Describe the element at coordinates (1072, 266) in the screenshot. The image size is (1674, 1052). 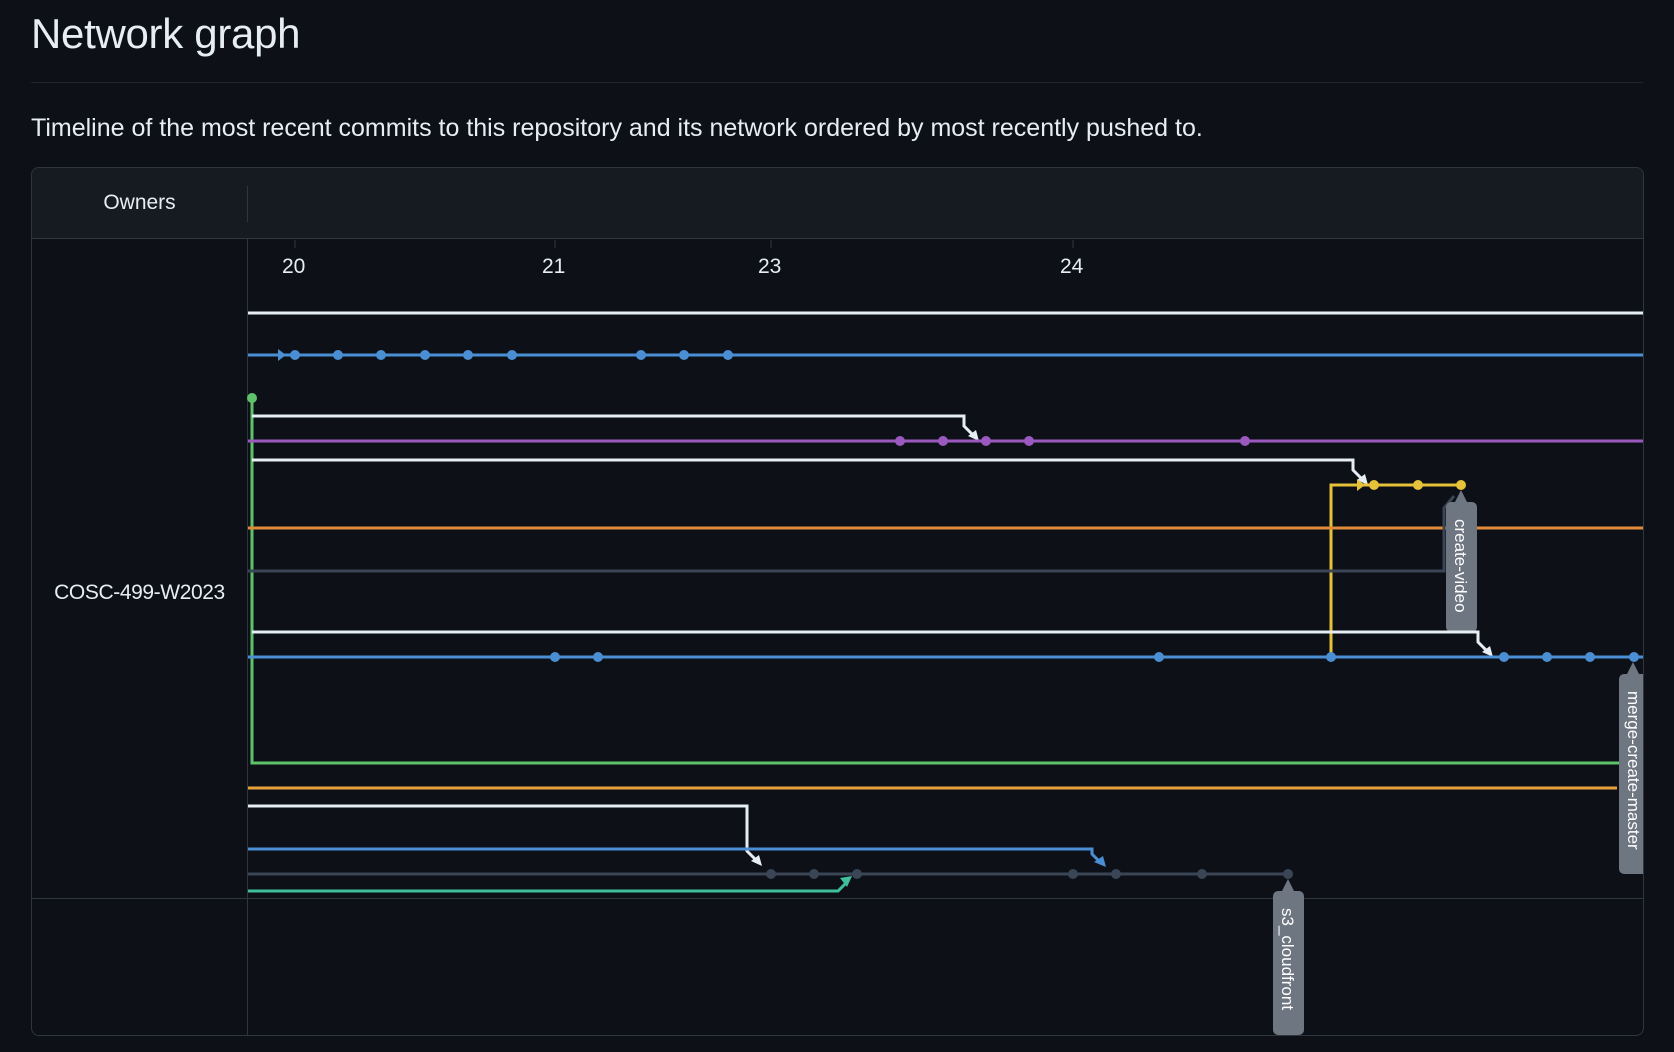
I see `date-label-24: 24` at that location.